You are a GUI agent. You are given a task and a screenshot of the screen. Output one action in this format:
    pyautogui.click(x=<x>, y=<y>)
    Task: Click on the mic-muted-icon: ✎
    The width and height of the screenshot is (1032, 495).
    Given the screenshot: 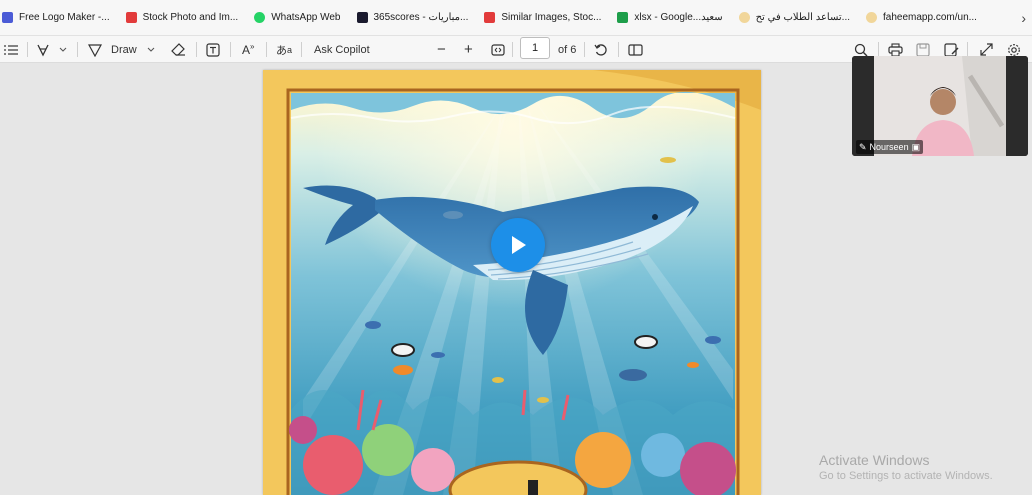 What is the action you would take?
    pyautogui.click(x=863, y=146)
    